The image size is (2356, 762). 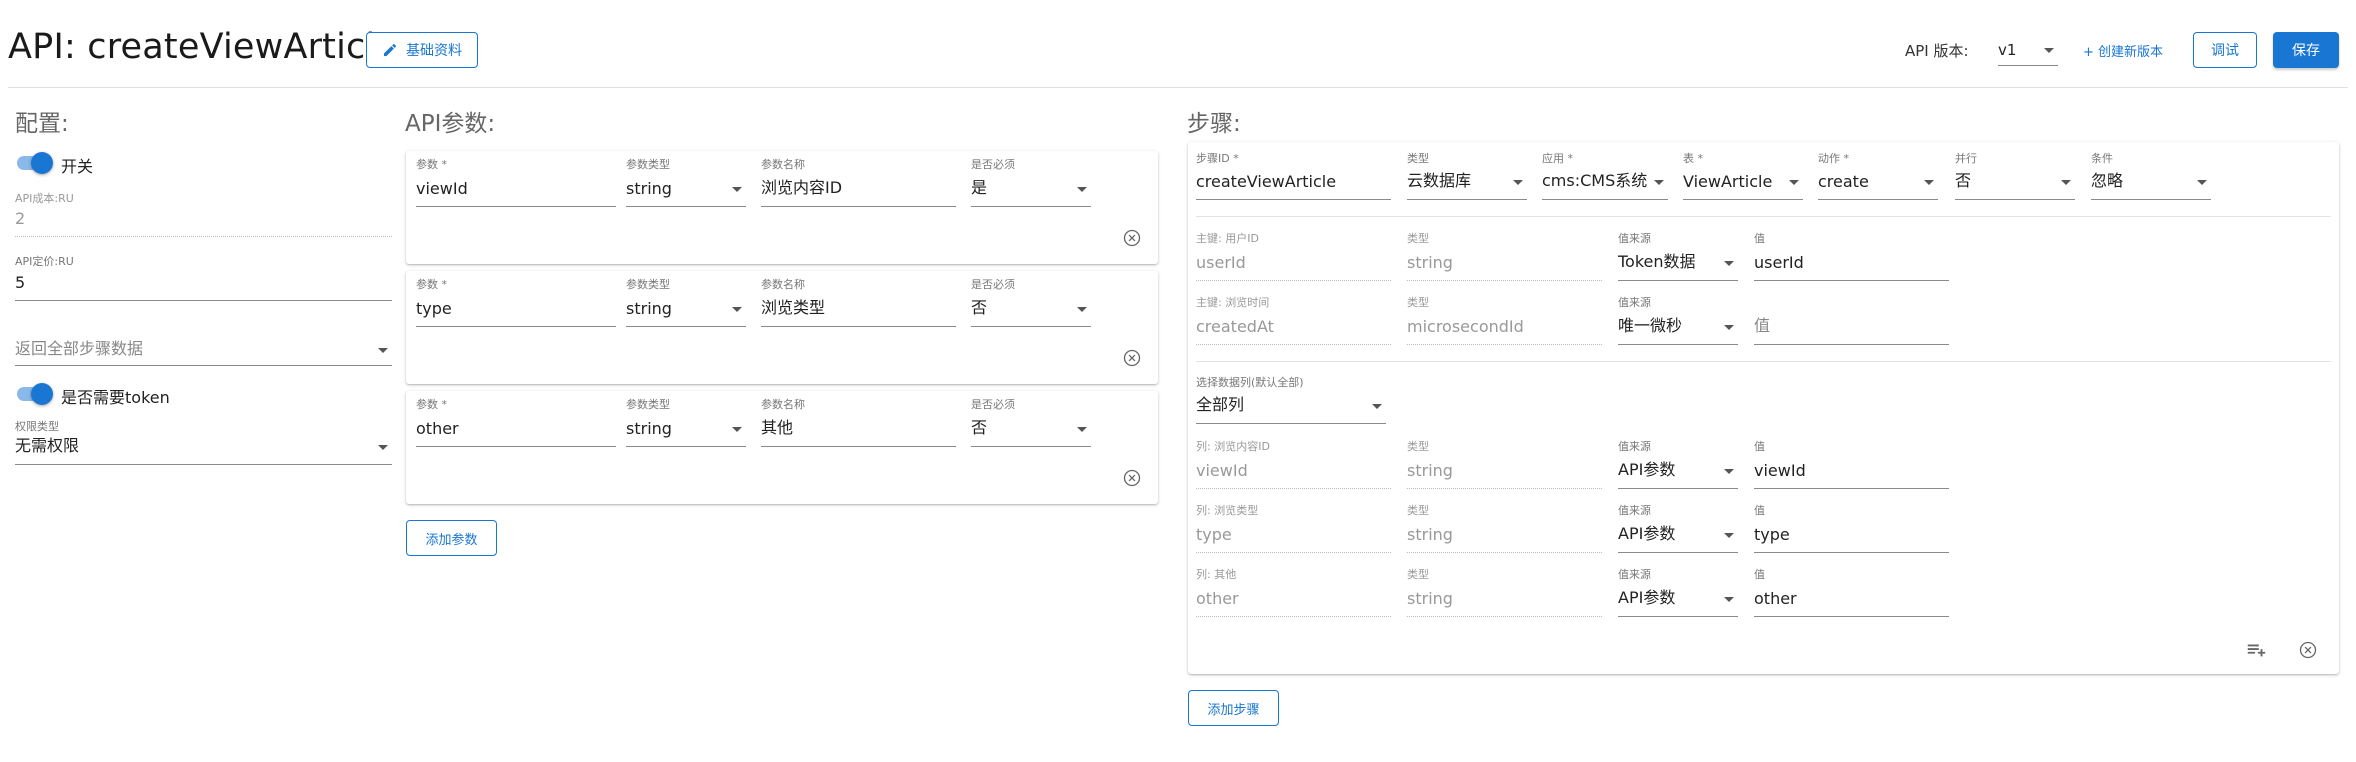 I want to click on param-name-field: 参数 * other, so click(x=516, y=421).